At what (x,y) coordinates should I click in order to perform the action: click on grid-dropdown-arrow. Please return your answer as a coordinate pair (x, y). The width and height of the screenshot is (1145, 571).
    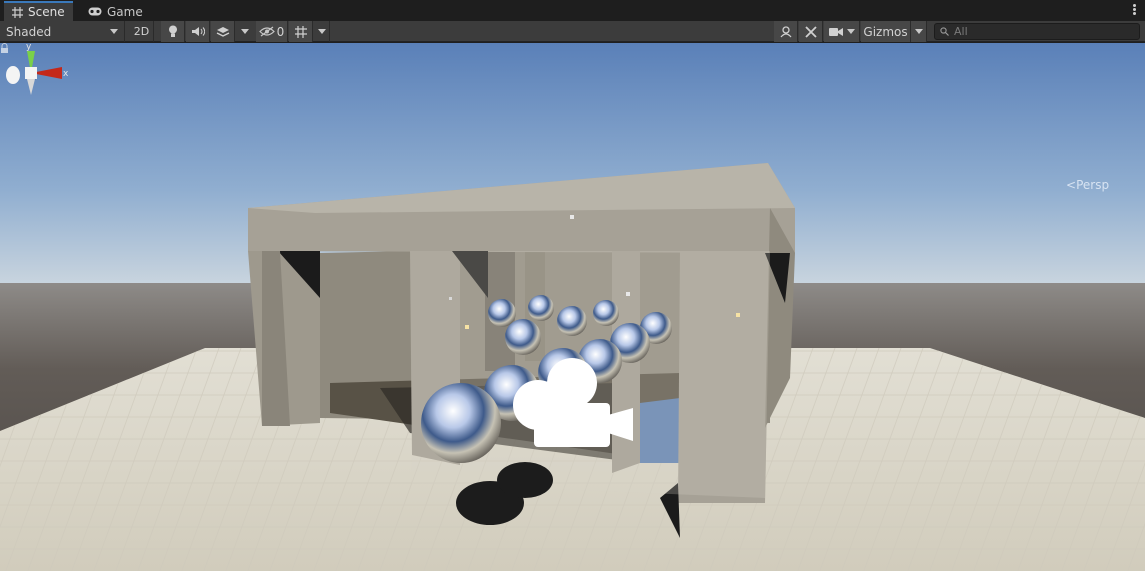
    Looking at the image, I should click on (322, 31).